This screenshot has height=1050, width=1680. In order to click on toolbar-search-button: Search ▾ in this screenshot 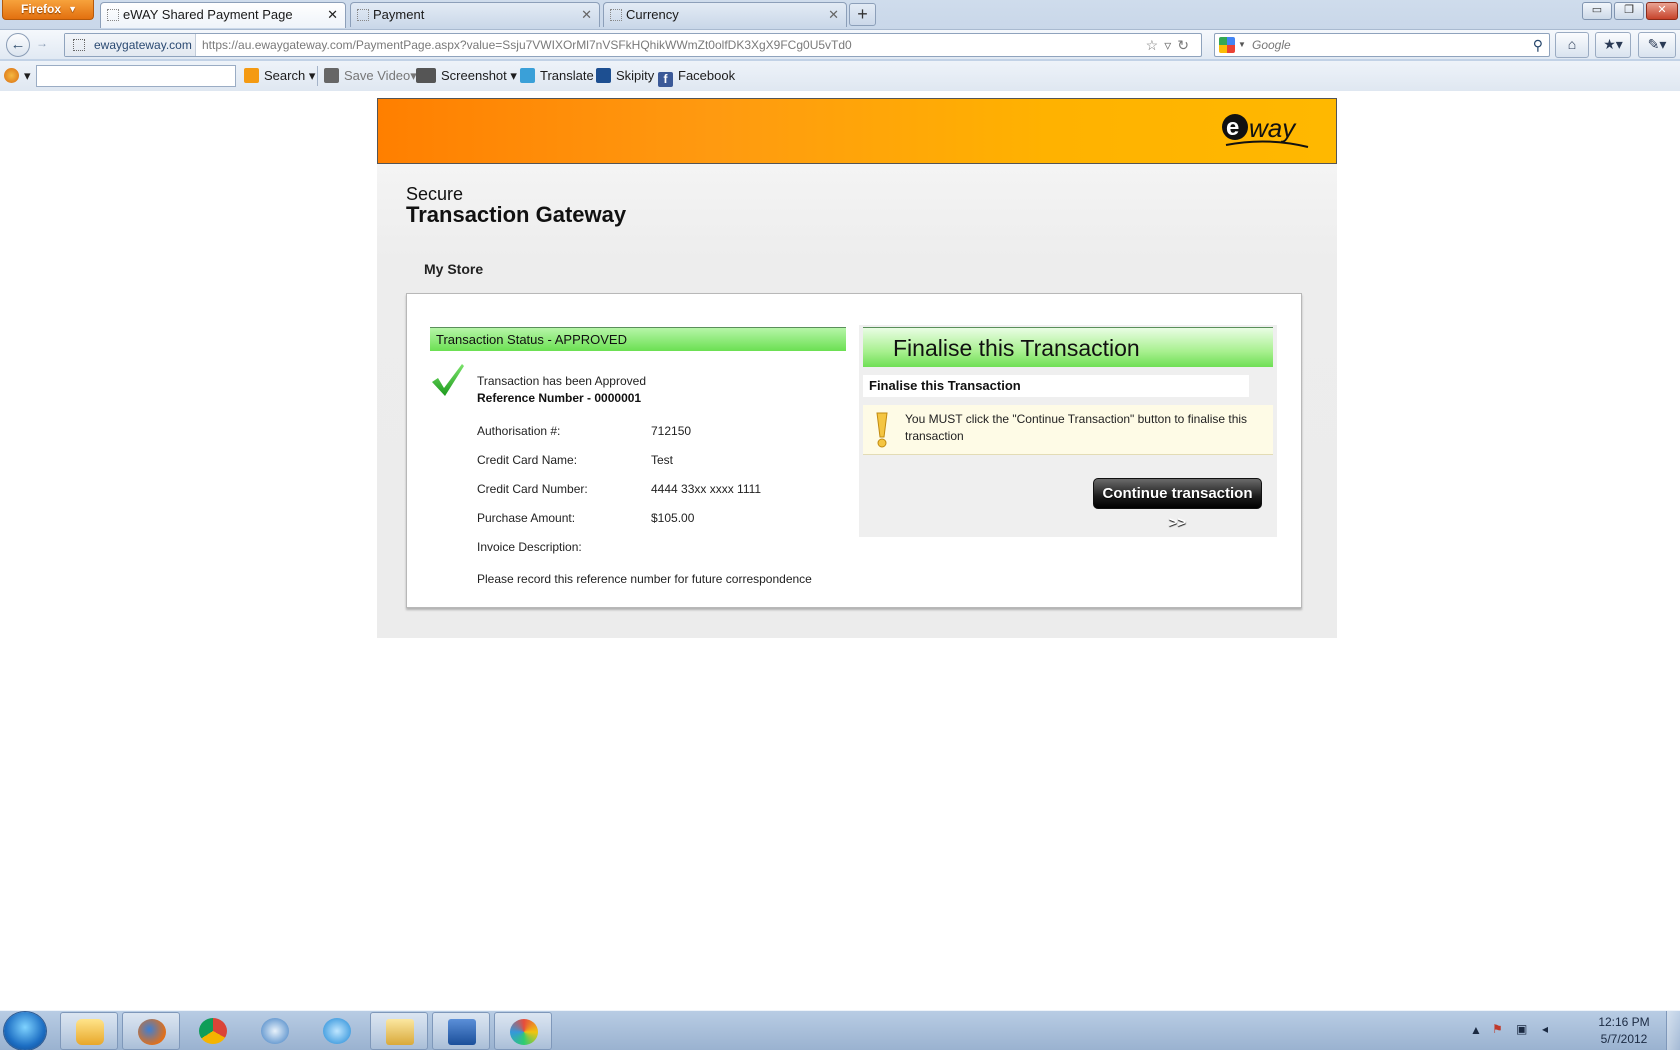, I will do `click(279, 76)`.